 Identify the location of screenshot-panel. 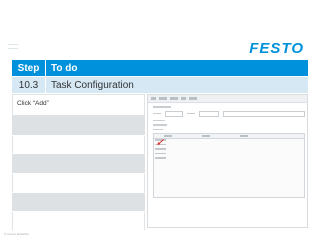
(229, 165).